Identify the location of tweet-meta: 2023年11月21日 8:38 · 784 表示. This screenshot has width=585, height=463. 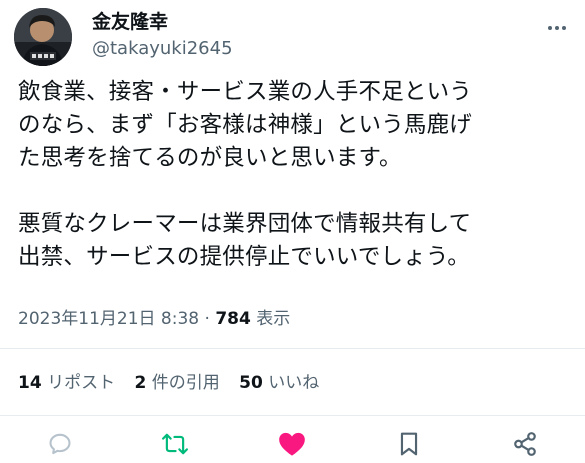
(154, 319).